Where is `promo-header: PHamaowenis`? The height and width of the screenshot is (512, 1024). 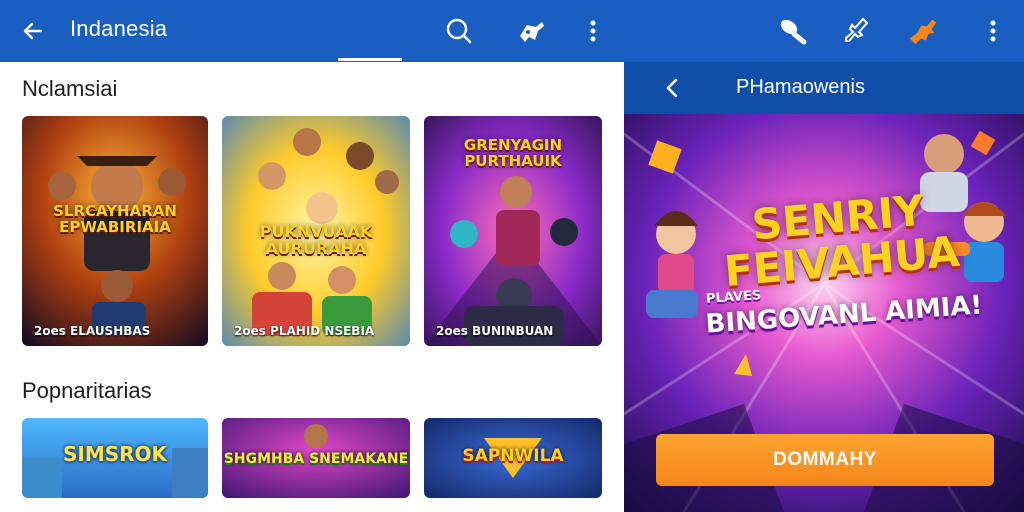
promo-header: PHamaowenis is located at coordinates (824, 88).